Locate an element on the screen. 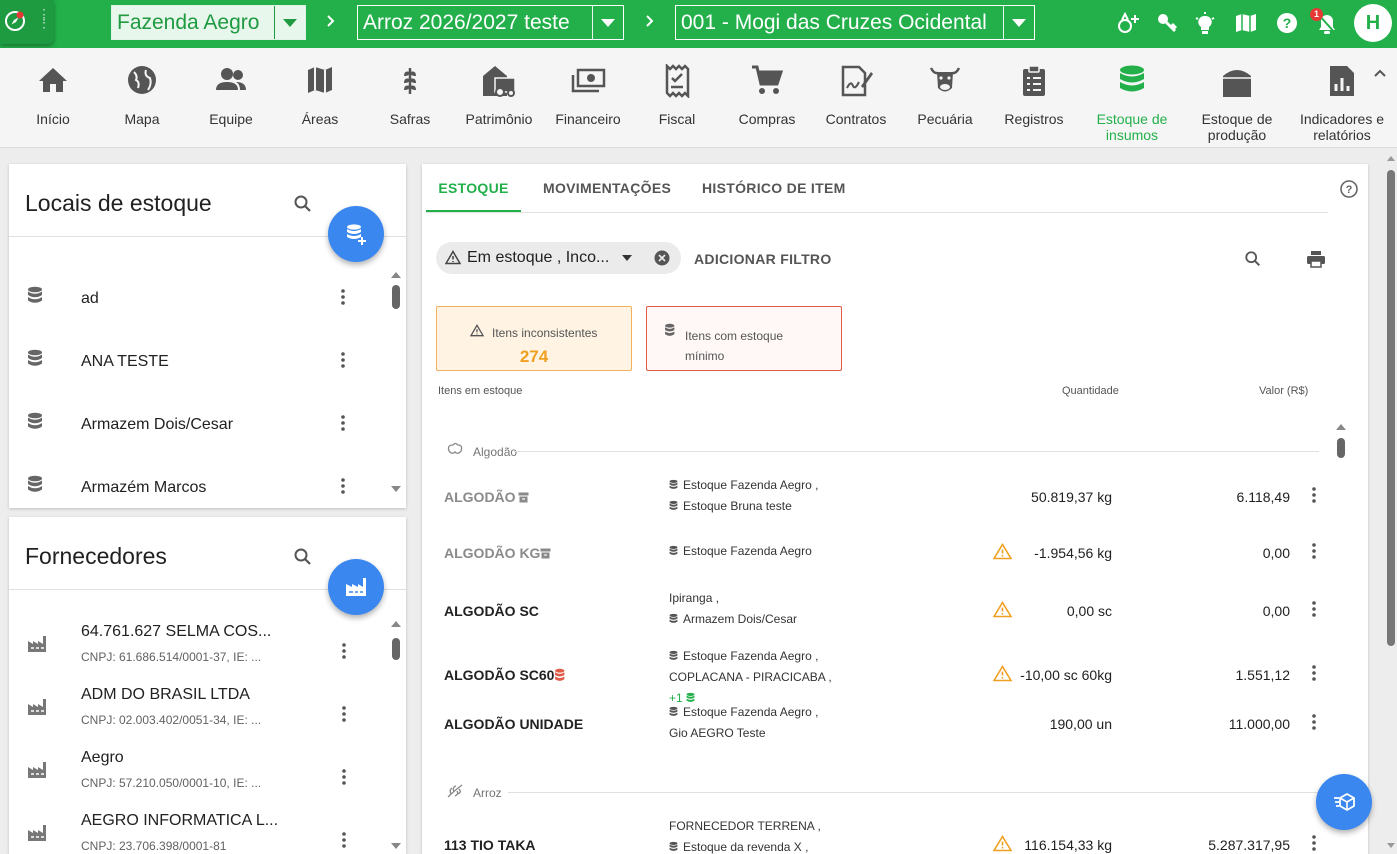 Image resolution: width=1397 pixels, height=854 pixels. key-icon is located at coordinates (1167, 23).